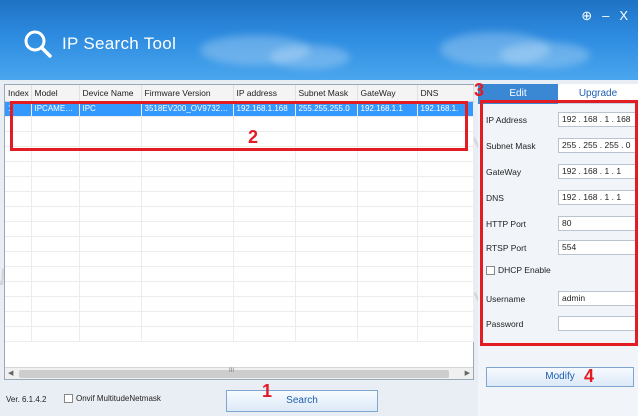  Describe the element at coordinates (479, 90) in the screenshot. I see `annotation-number-3: 3` at that location.